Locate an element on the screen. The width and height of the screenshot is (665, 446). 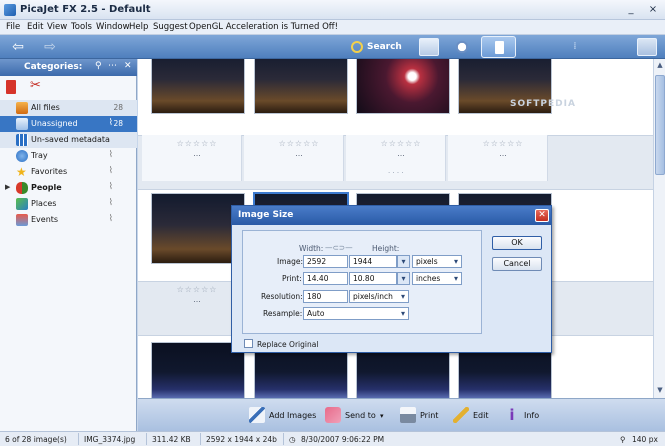
image-count: 6 of 28 image(s) is located at coordinates (36, 439).